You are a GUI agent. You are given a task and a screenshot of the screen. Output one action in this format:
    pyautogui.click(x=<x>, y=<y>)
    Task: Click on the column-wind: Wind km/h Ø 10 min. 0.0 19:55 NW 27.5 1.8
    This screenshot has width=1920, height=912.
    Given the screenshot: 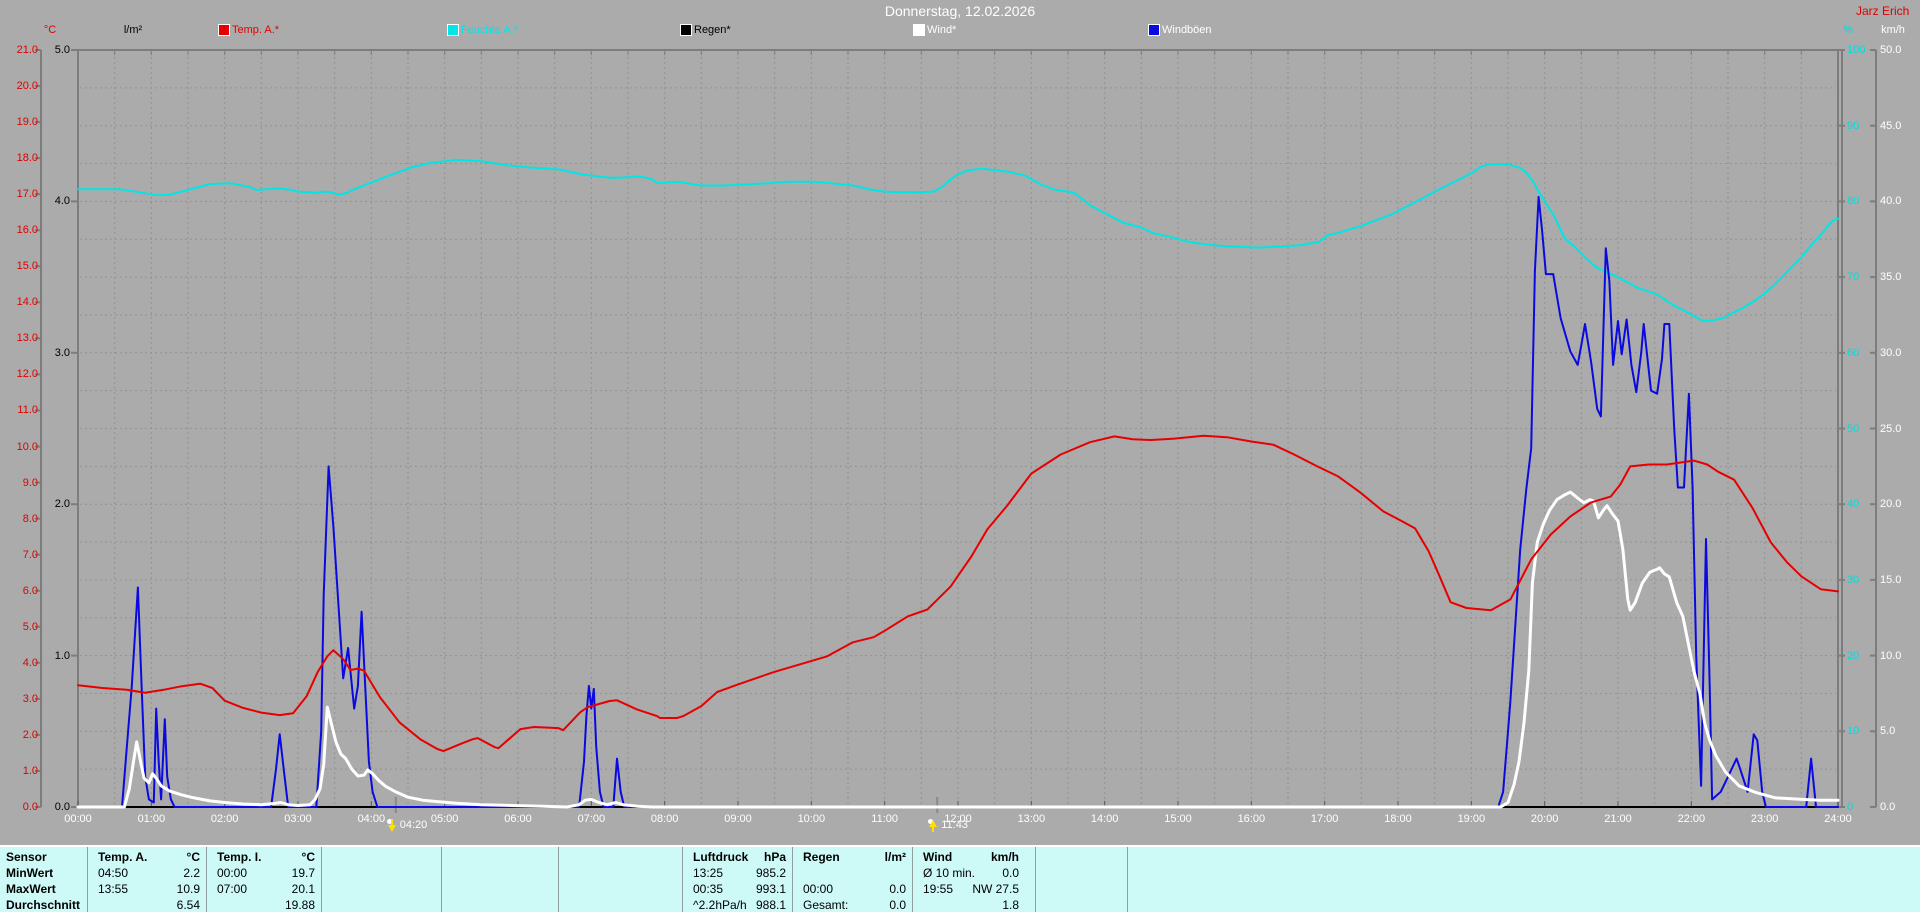 What is the action you would take?
    pyautogui.click(x=974, y=879)
    